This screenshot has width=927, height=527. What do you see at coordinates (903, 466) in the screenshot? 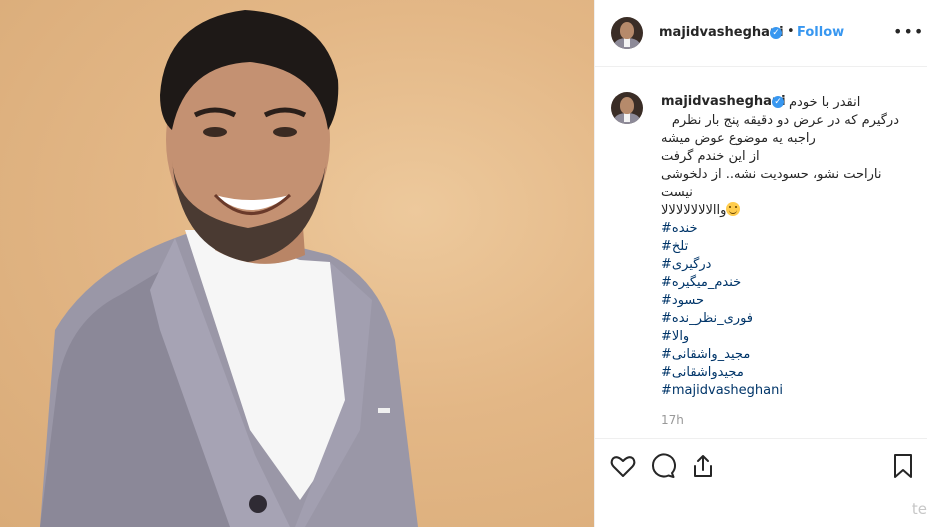
I see `bookmark-icon` at bounding box center [903, 466].